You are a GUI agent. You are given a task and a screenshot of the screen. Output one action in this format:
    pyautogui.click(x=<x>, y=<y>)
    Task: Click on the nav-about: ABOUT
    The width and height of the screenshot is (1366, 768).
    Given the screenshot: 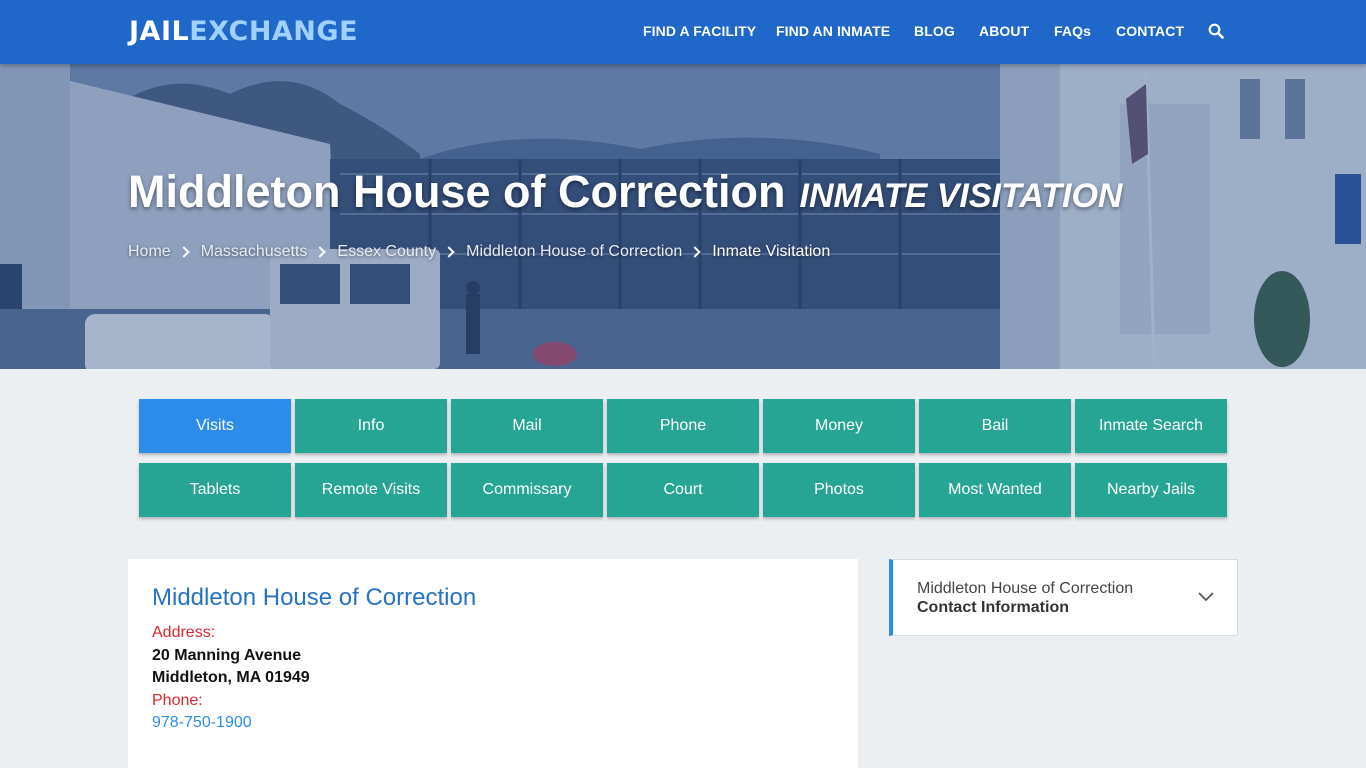 What is the action you would take?
    pyautogui.click(x=1004, y=31)
    